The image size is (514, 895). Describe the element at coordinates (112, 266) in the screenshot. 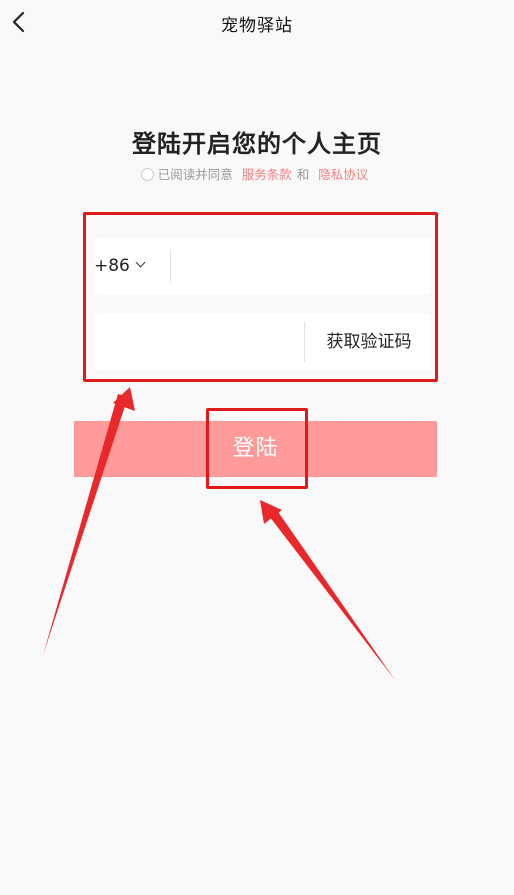

I see `country-code-value: +86` at that location.